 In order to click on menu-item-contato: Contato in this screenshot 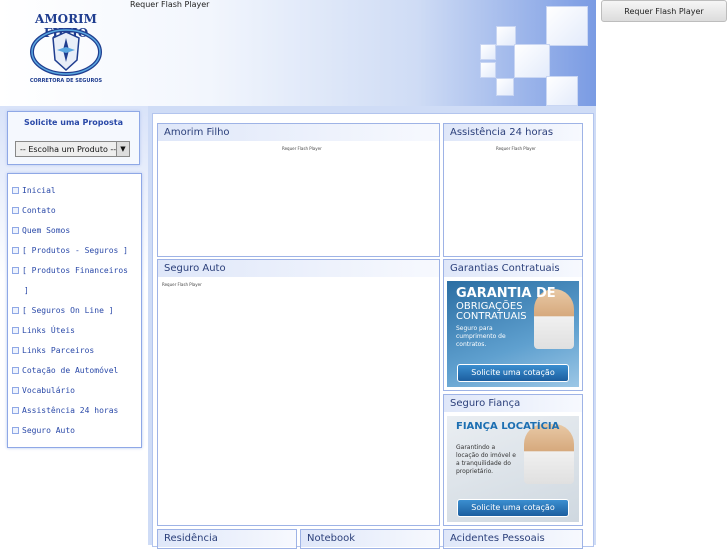, I will do `click(34, 210)`.